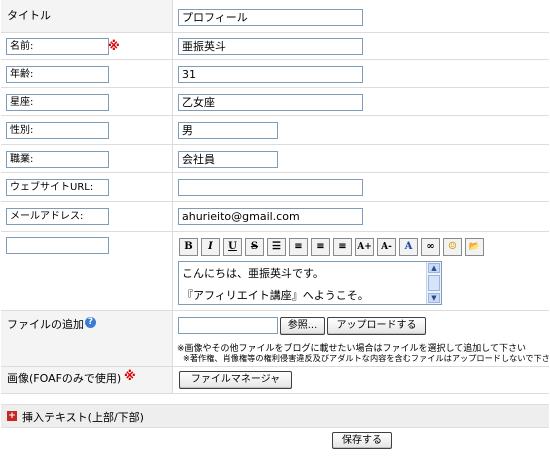 The image size is (550, 459). What do you see at coordinates (270, 187) in the screenshot?
I see `website-input` at bounding box center [270, 187].